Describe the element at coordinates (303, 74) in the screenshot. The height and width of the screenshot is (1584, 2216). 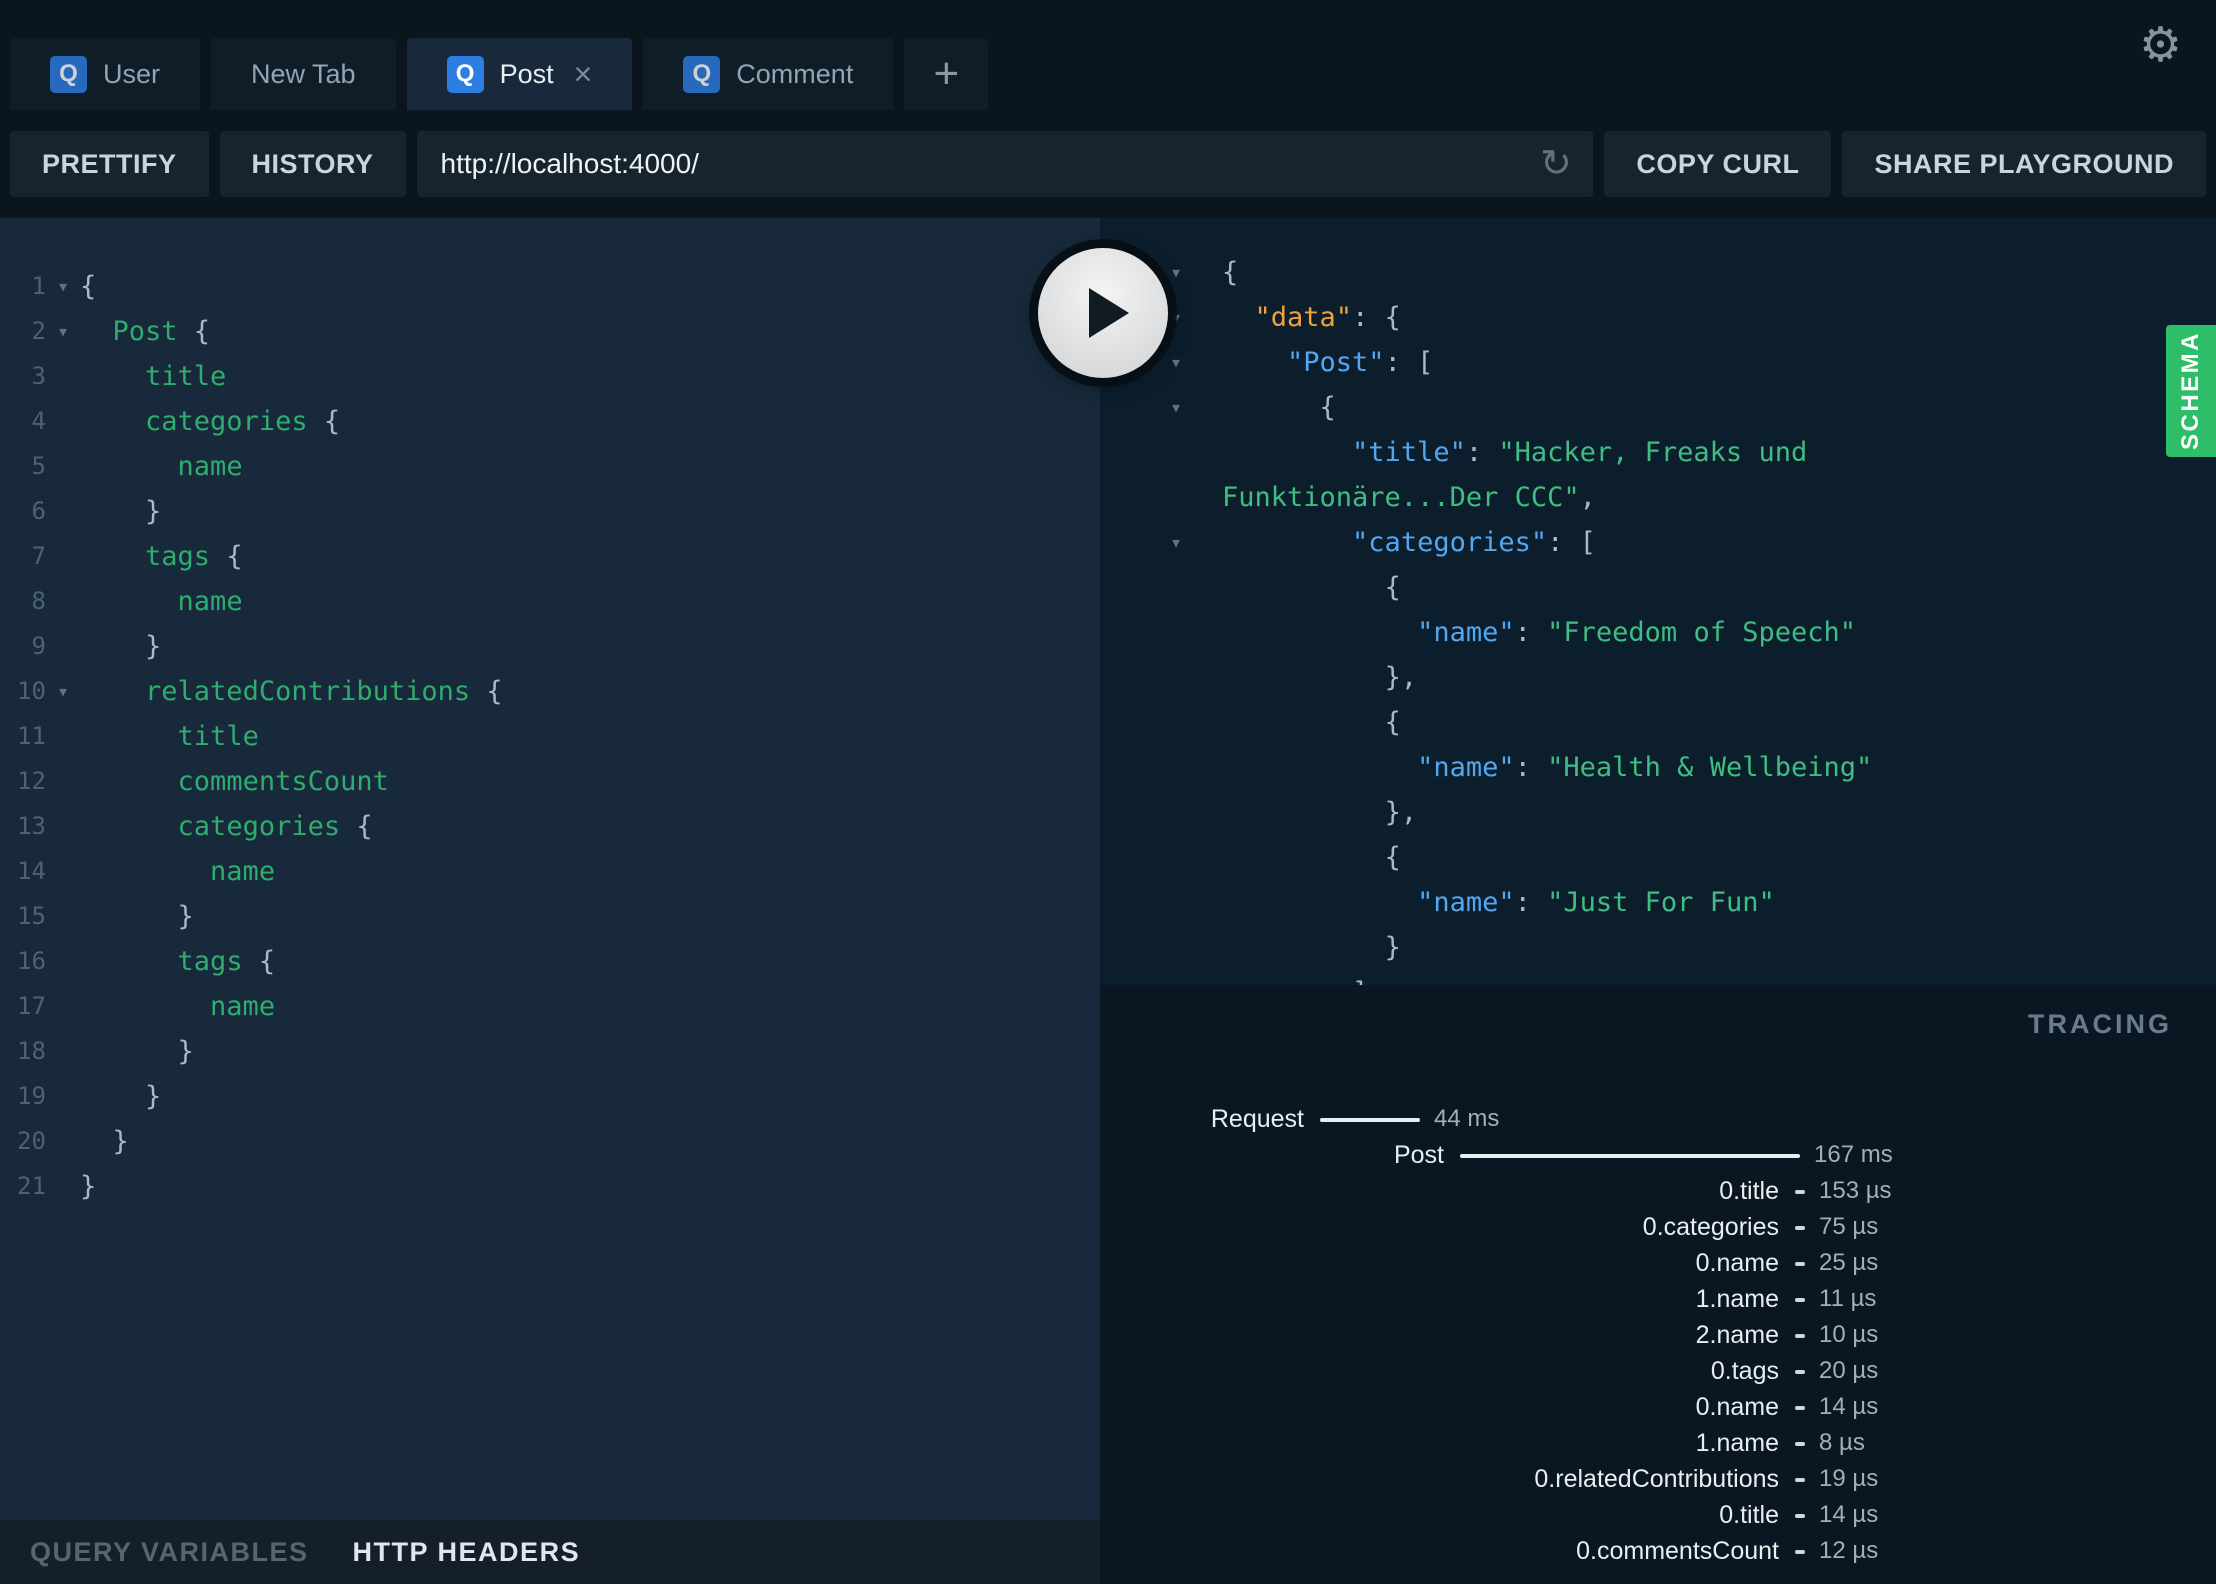
I see `tab-new-tab: New Tab` at that location.